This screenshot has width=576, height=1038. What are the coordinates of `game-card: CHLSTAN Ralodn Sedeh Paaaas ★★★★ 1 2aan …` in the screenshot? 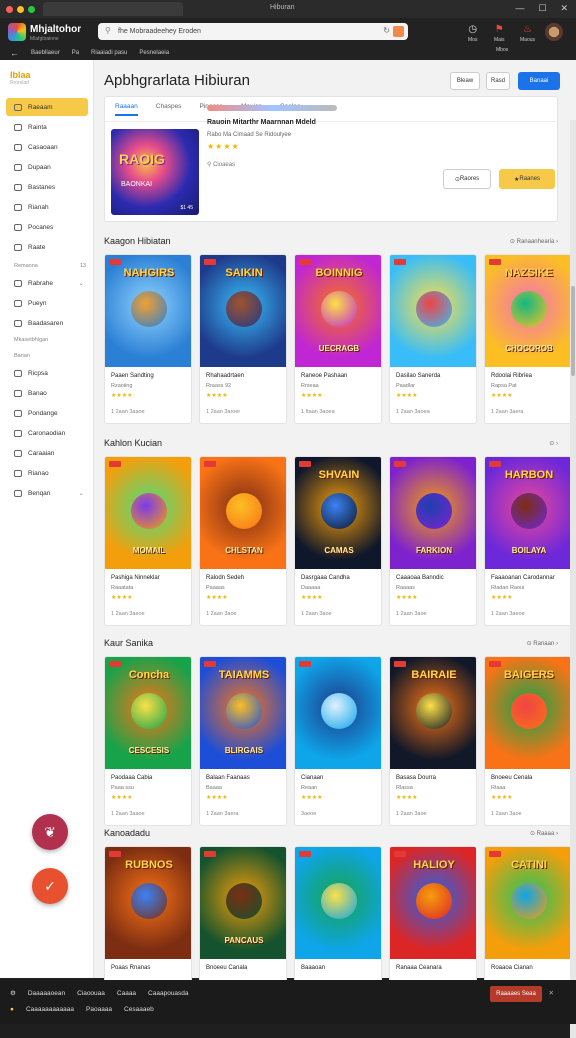 It's located at (243, 541).